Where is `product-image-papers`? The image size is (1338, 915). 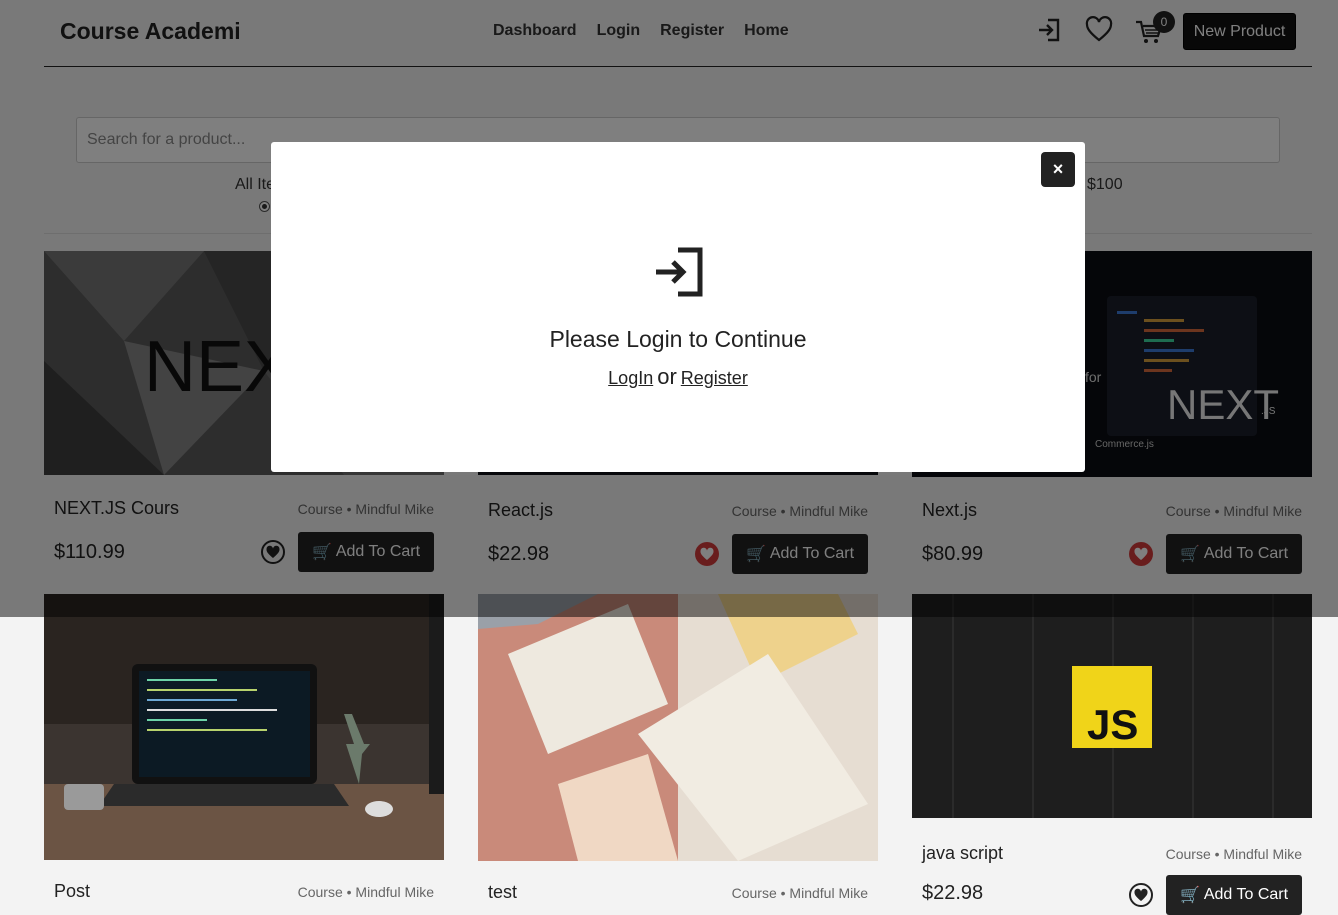 product-image-papers is located at coordinates (678, 727).